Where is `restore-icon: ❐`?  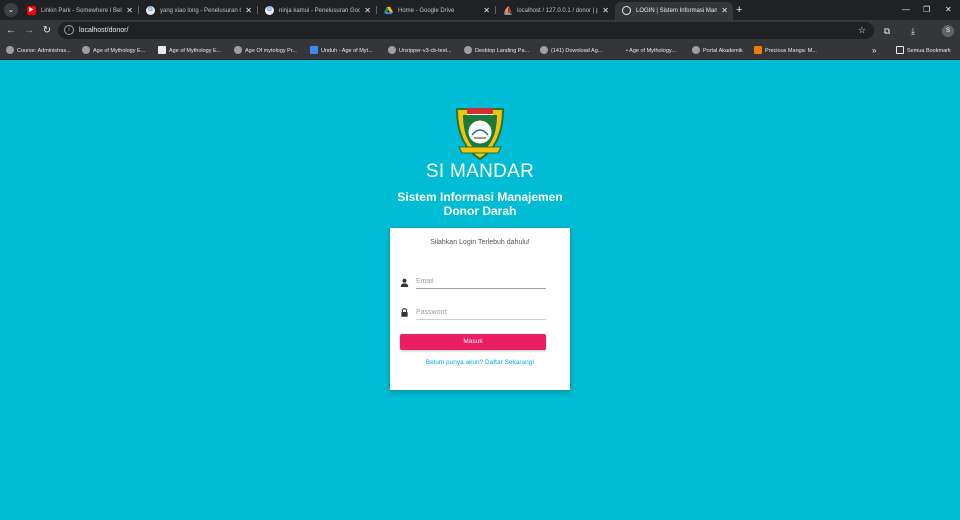 restore-icon: ❐ is located at coordinates (926, 10).